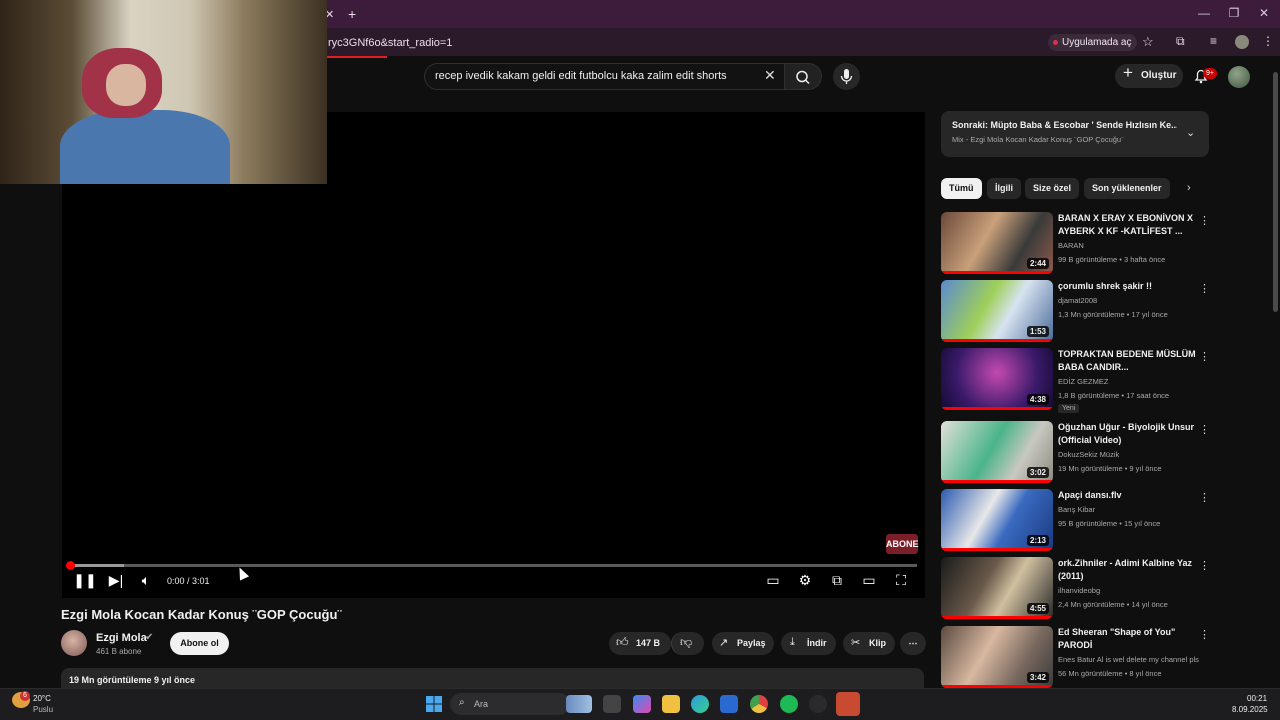 The height and width of the screenshot is (720, 1280). What do you see at coordinates (901, 580) in the screenshot?
I see `fullscreen-button: ⛶` at bounding box center [901, 580].